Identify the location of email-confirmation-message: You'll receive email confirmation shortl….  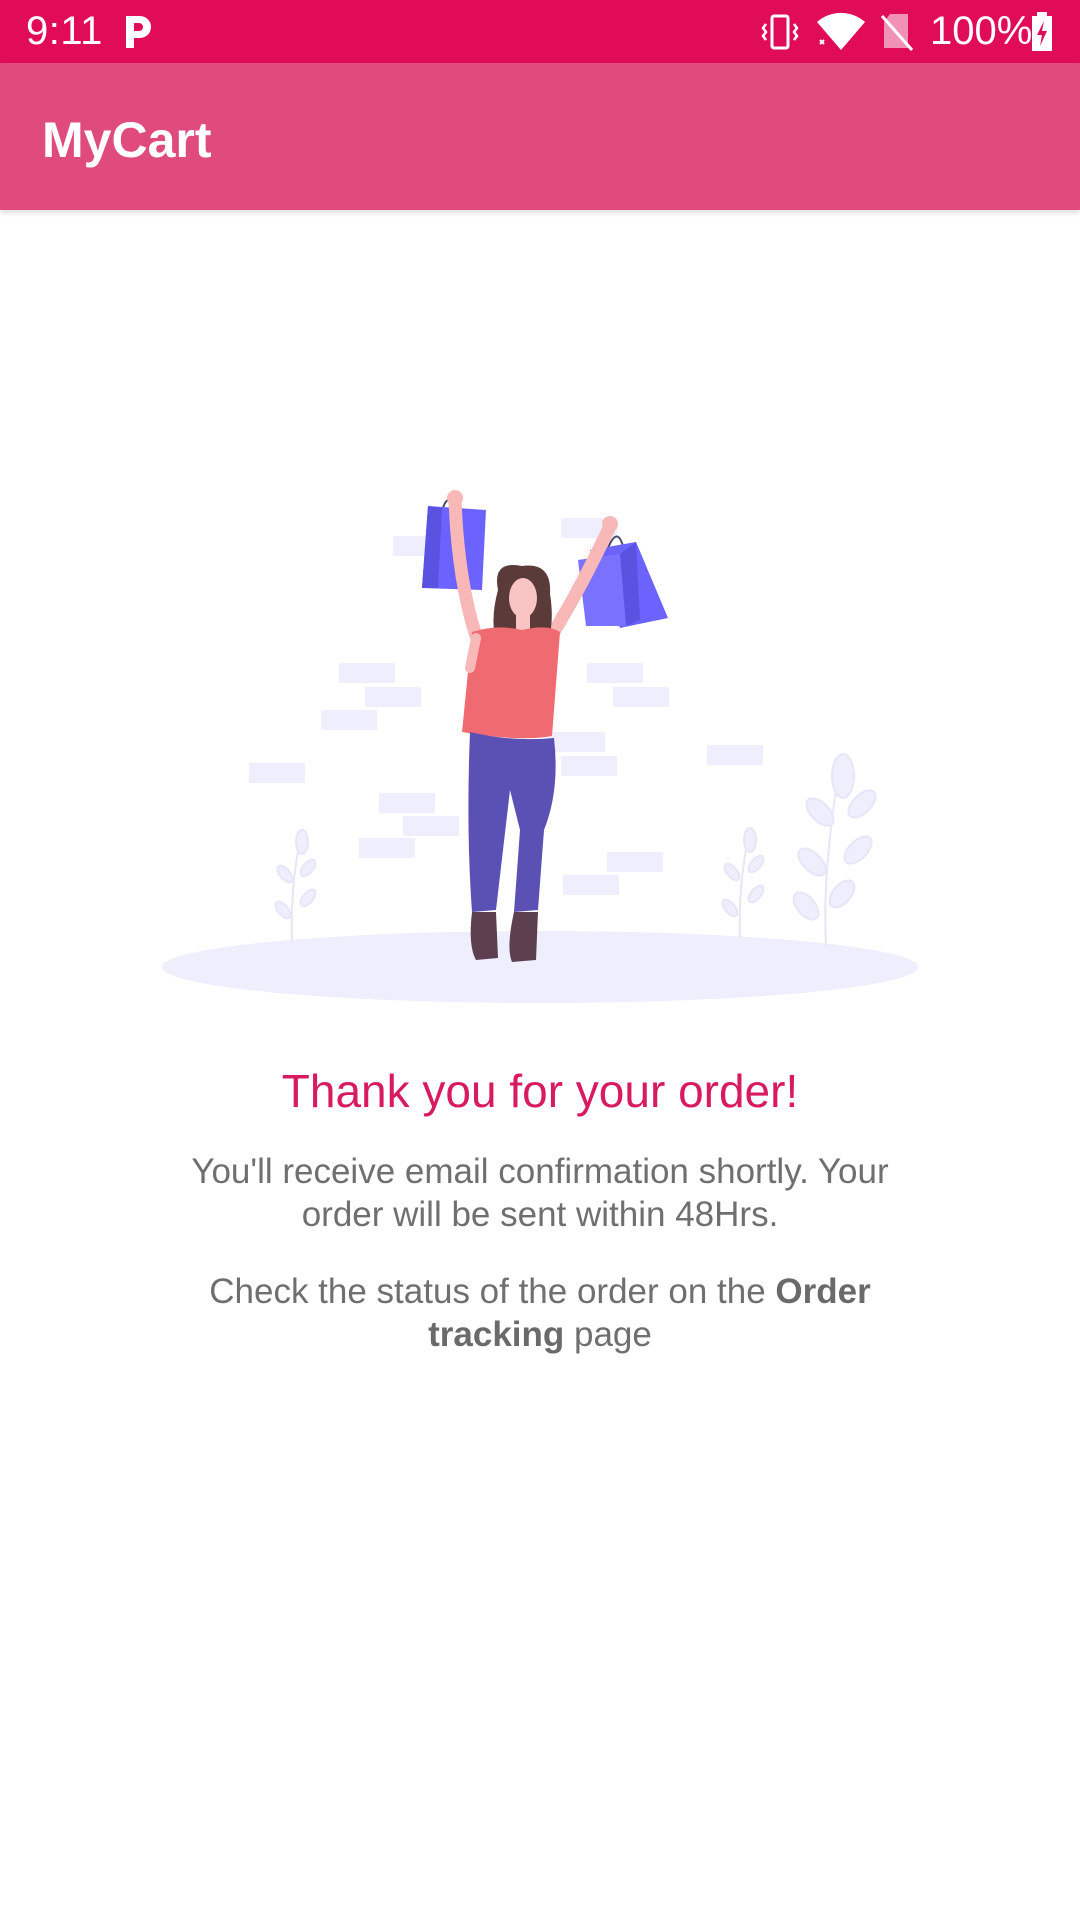
(540, 1193).